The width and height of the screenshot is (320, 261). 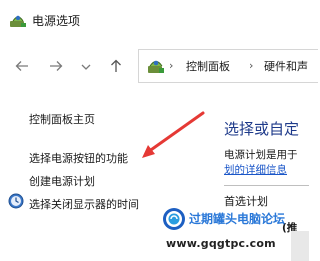 I want to click on address-bar: › 控制面板 › 硬件和声, so click(x=228, y=66).